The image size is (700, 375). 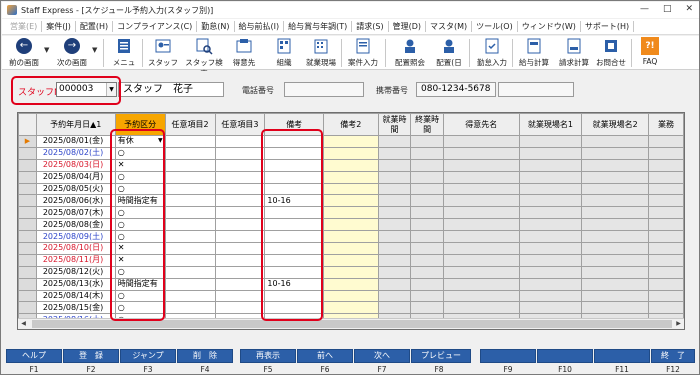 What do you see at coordinates (140, 284) in the screenshot?
I see `cell-kubun: 時間指定有` at bounding box center [140, 284].